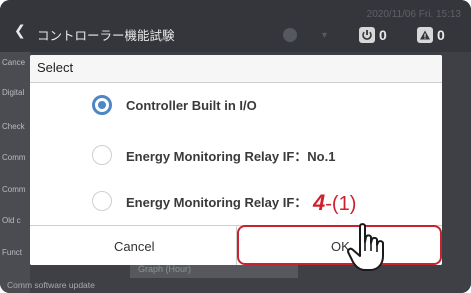 The width and height of the screenshot is (471, 293). Describe the element at coordinates (441, 34) in the screenshot. I see `warning-count: 0` at that location.